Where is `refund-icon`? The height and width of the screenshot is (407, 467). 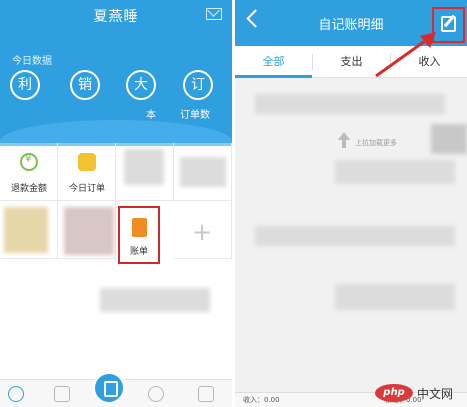 refund-icon is located at coordinates (29, 162).